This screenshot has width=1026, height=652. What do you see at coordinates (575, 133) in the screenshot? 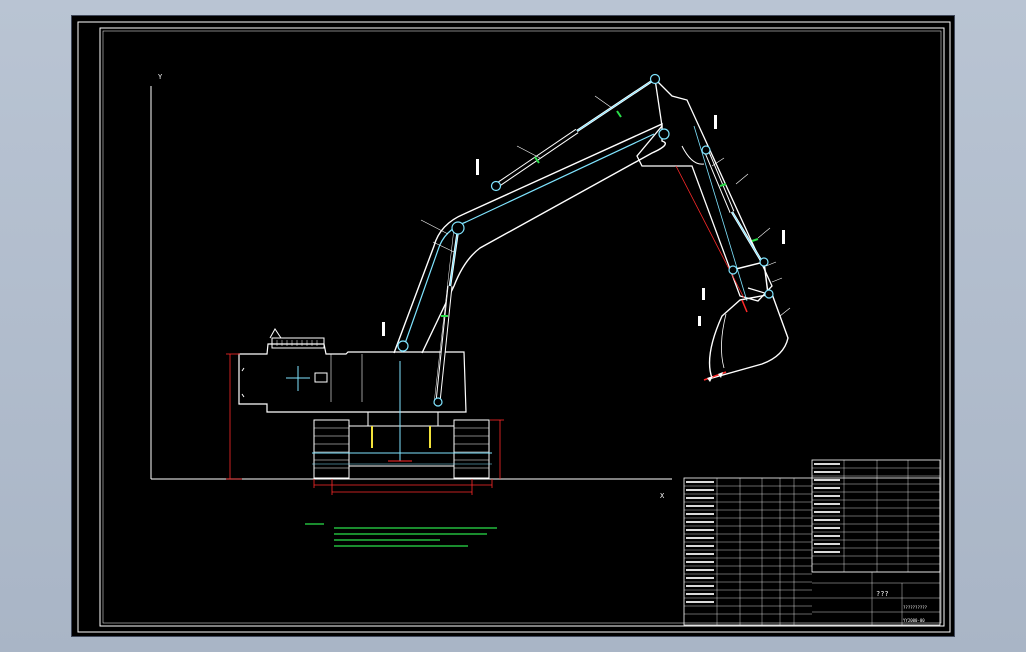
I see `arm-cylinder` at bounding box center [575, 133].